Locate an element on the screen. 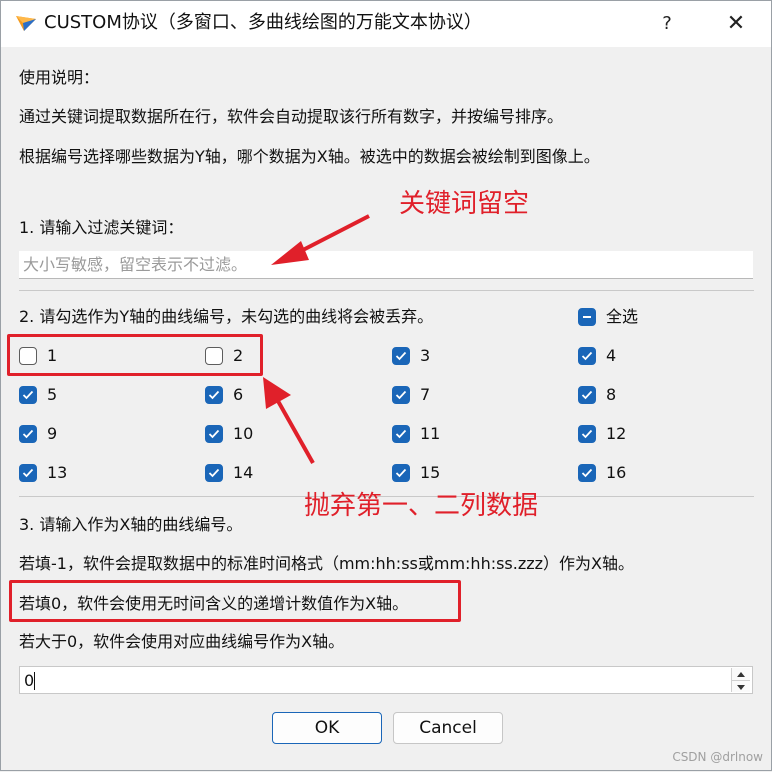  curve-checkbox-6: 6 is located at coordinates (224, 395).